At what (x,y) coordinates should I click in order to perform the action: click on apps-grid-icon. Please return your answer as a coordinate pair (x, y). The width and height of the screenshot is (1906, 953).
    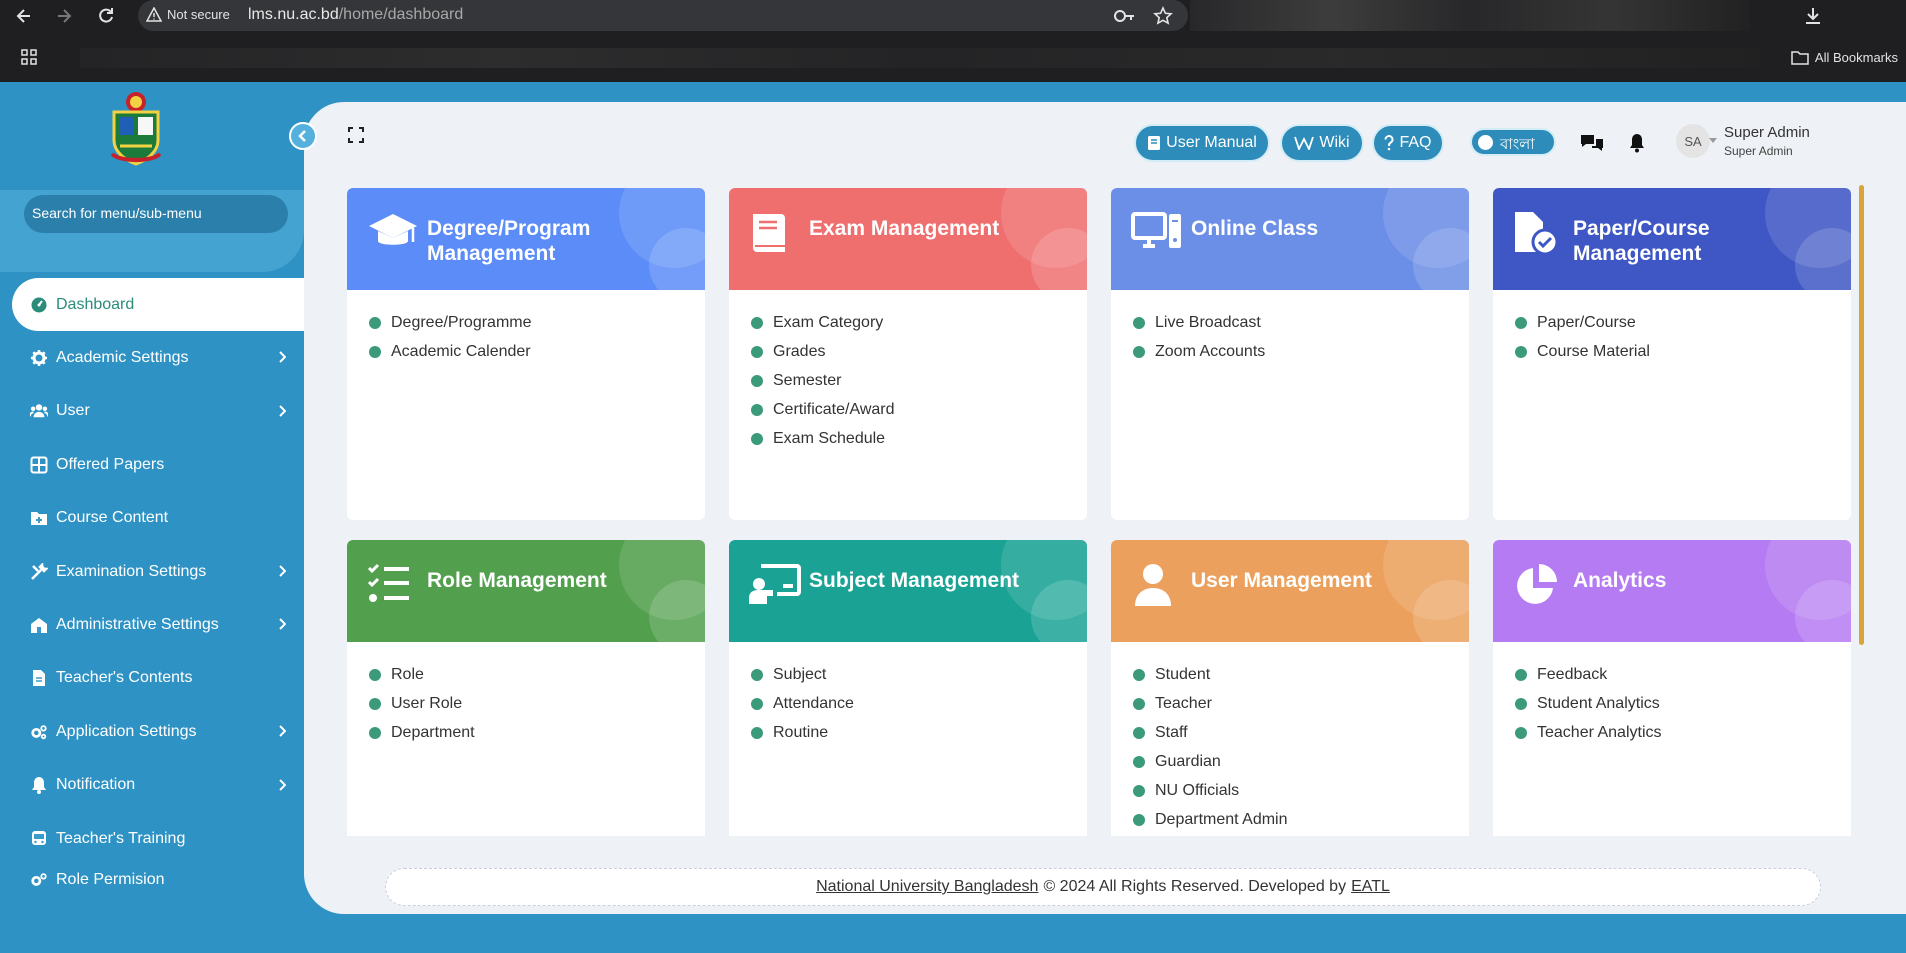
    Looking at the image, I should click on (29, 57).